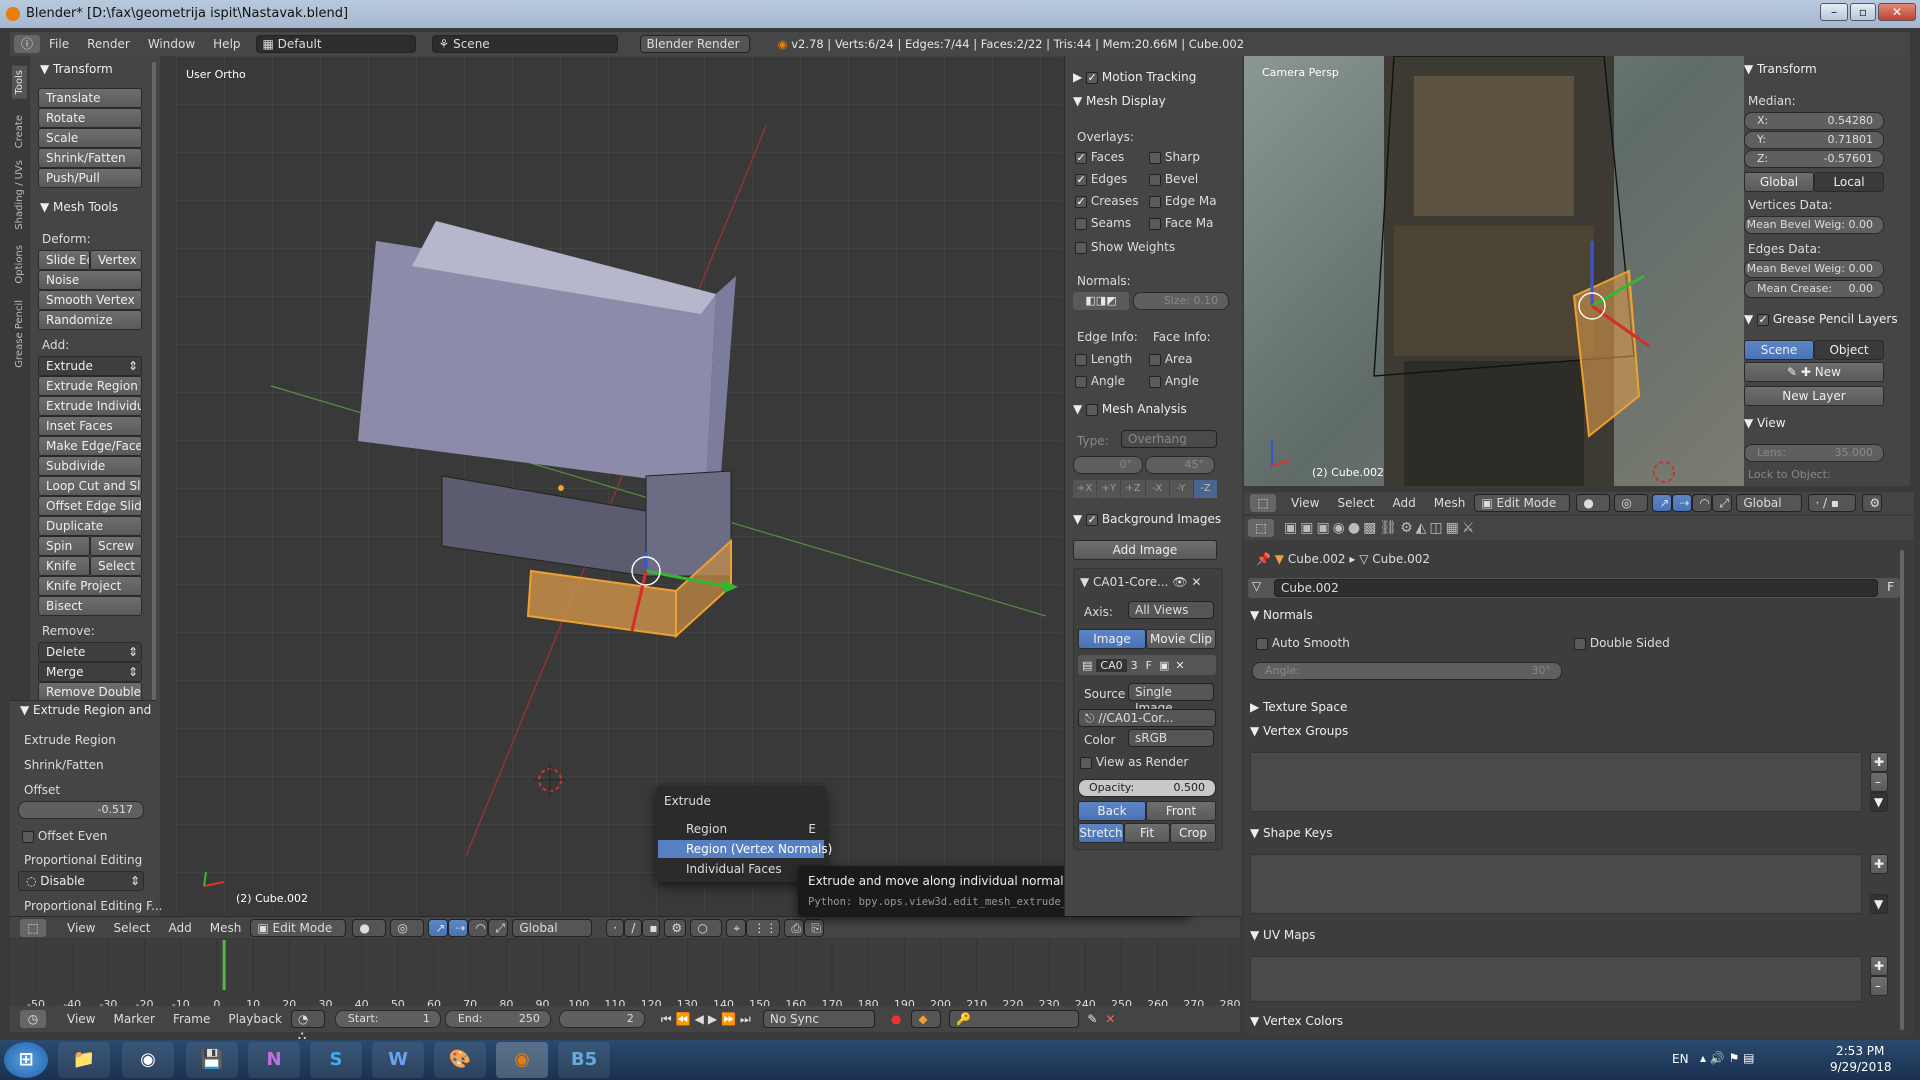 The height and width of the screenshot is (1080, 1920). I want to click on uv-map-remove: –, so click(1879, 986).